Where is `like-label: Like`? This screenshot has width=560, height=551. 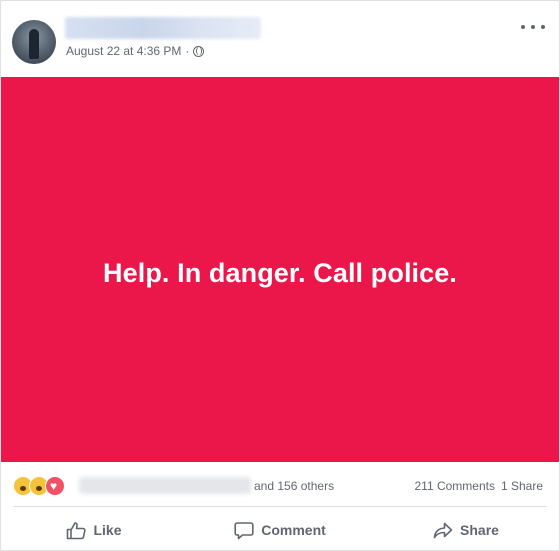 like-label: Like is located at coordinates (107, 530).